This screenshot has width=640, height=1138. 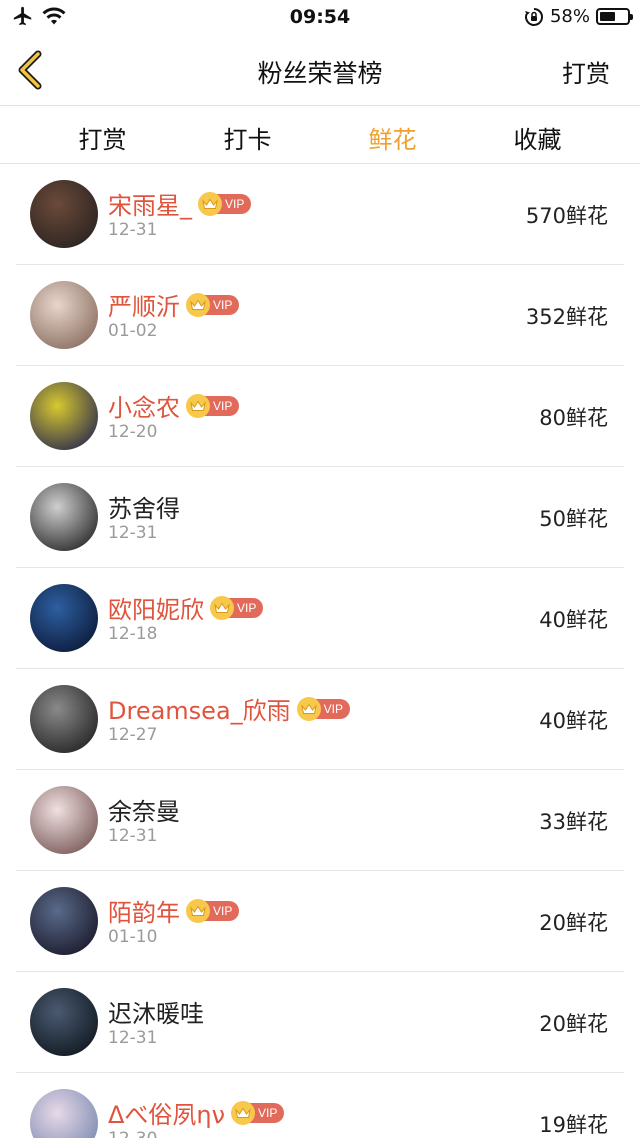 What do you see at coordinates (320, 17) in the screenshot?
I see `status-bar: 09:54 58%` at bounding box center [320, 17].